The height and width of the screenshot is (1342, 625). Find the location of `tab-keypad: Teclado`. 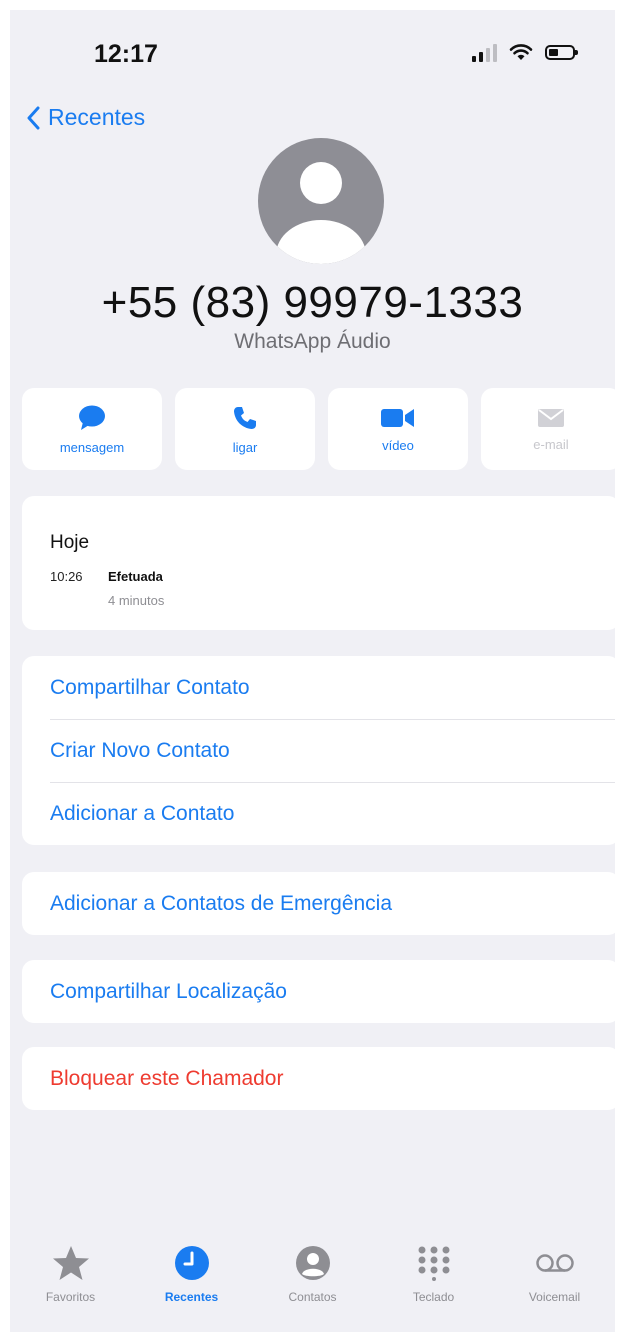

tab-keypad: Teclado is located at coordinates (433, 1282).